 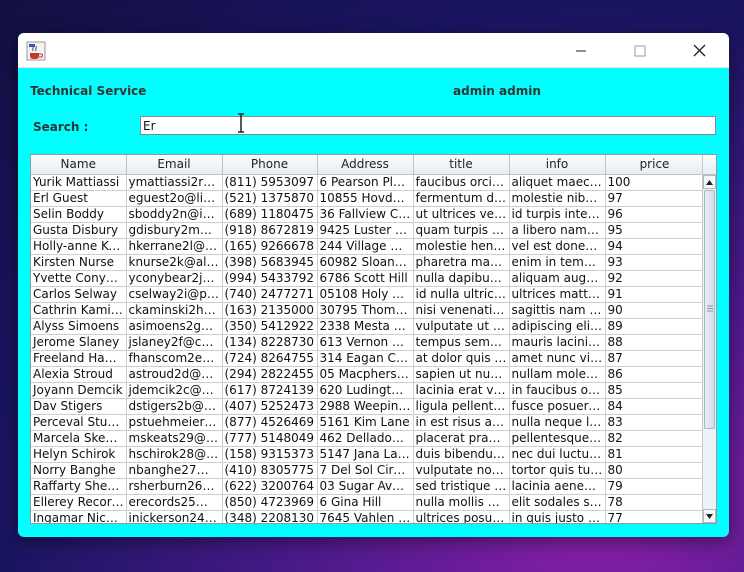 What do you see at coordinates (655, 278) in the screenshot?
I see `cell-price: 92` at bounding box center [655, 278].